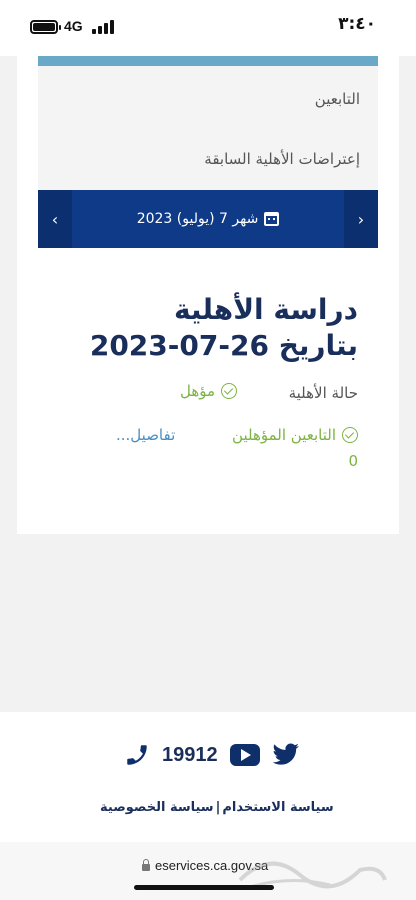 The image size is (416, 900). Describe the element at coordinates (244, 755) in the screenshot. I see `youtube-icon` at that location.